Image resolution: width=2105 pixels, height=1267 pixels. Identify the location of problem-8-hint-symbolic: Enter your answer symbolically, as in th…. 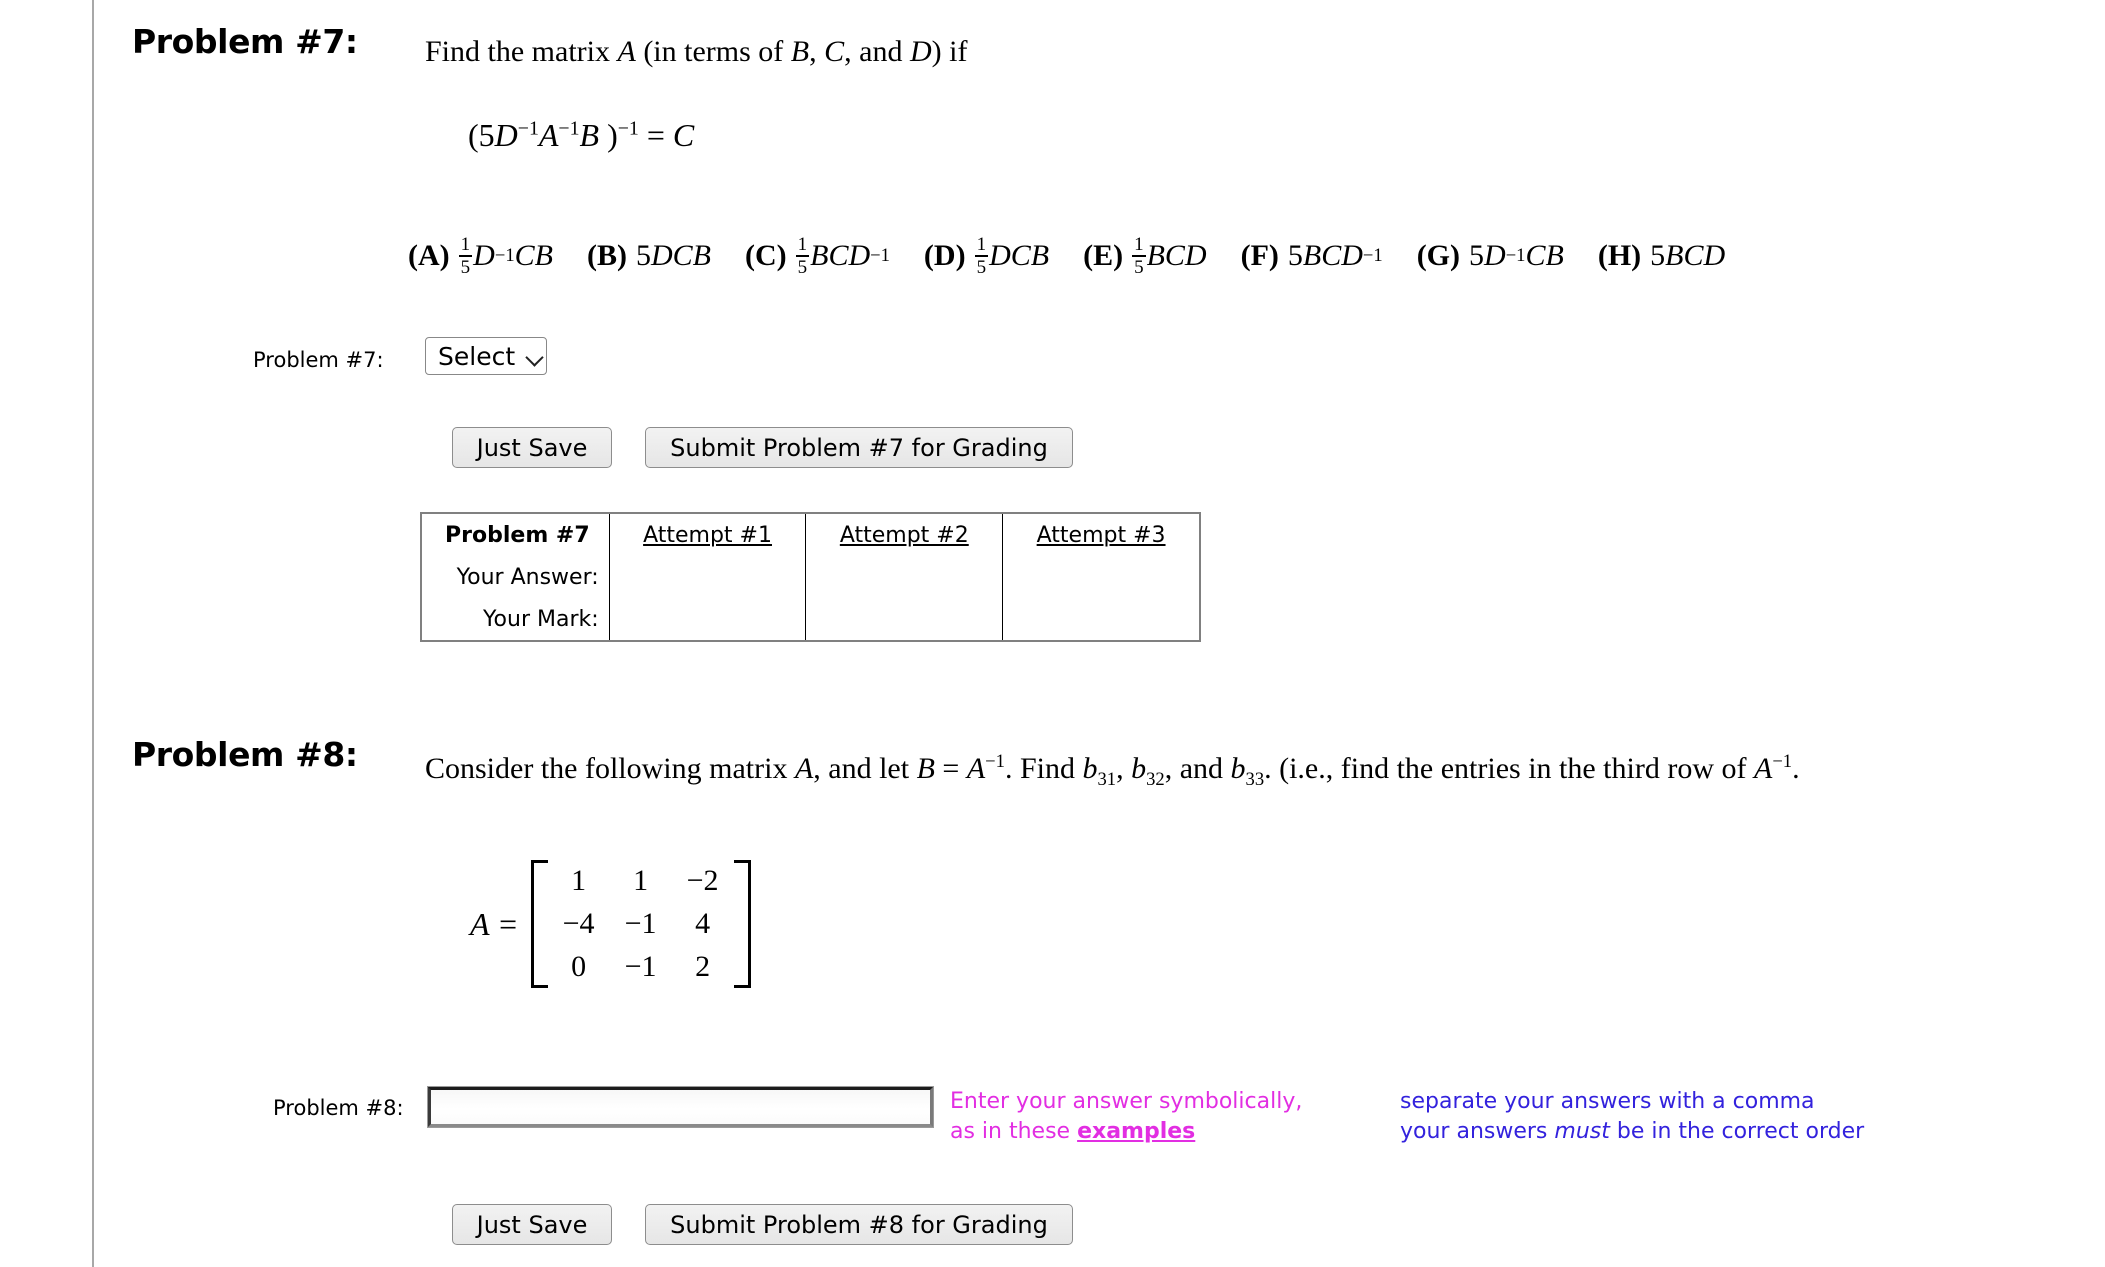
(1126, 1117).